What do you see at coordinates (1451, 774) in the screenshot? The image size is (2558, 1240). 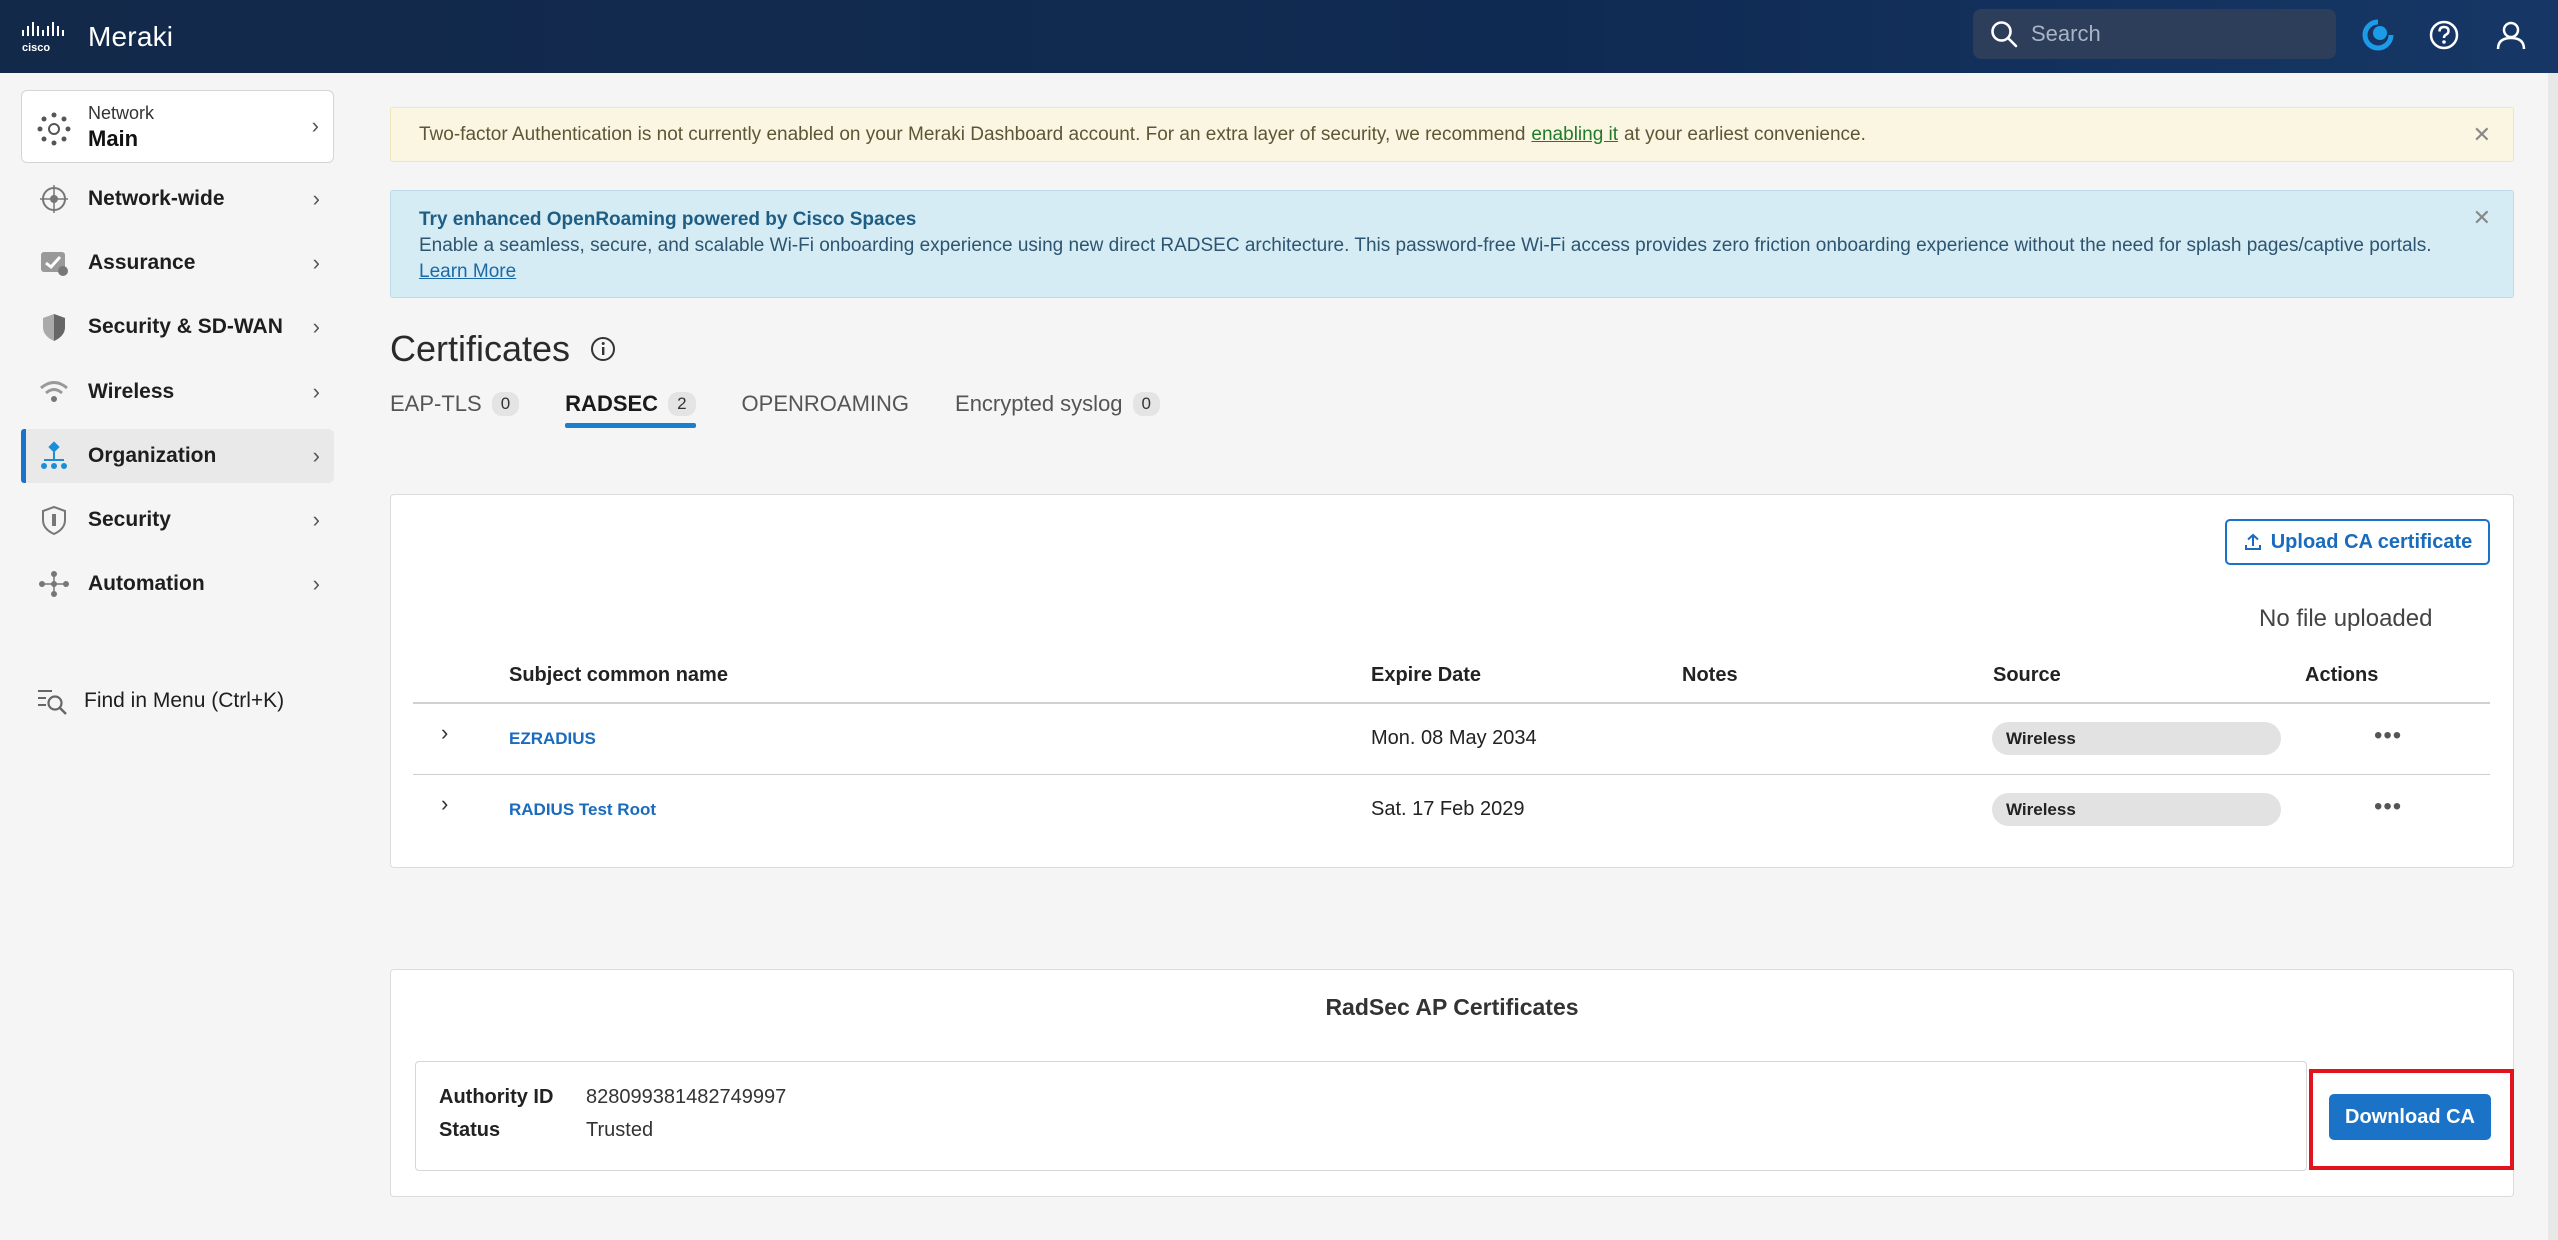 I see `row-divider` at bounding box center [1451, 774].